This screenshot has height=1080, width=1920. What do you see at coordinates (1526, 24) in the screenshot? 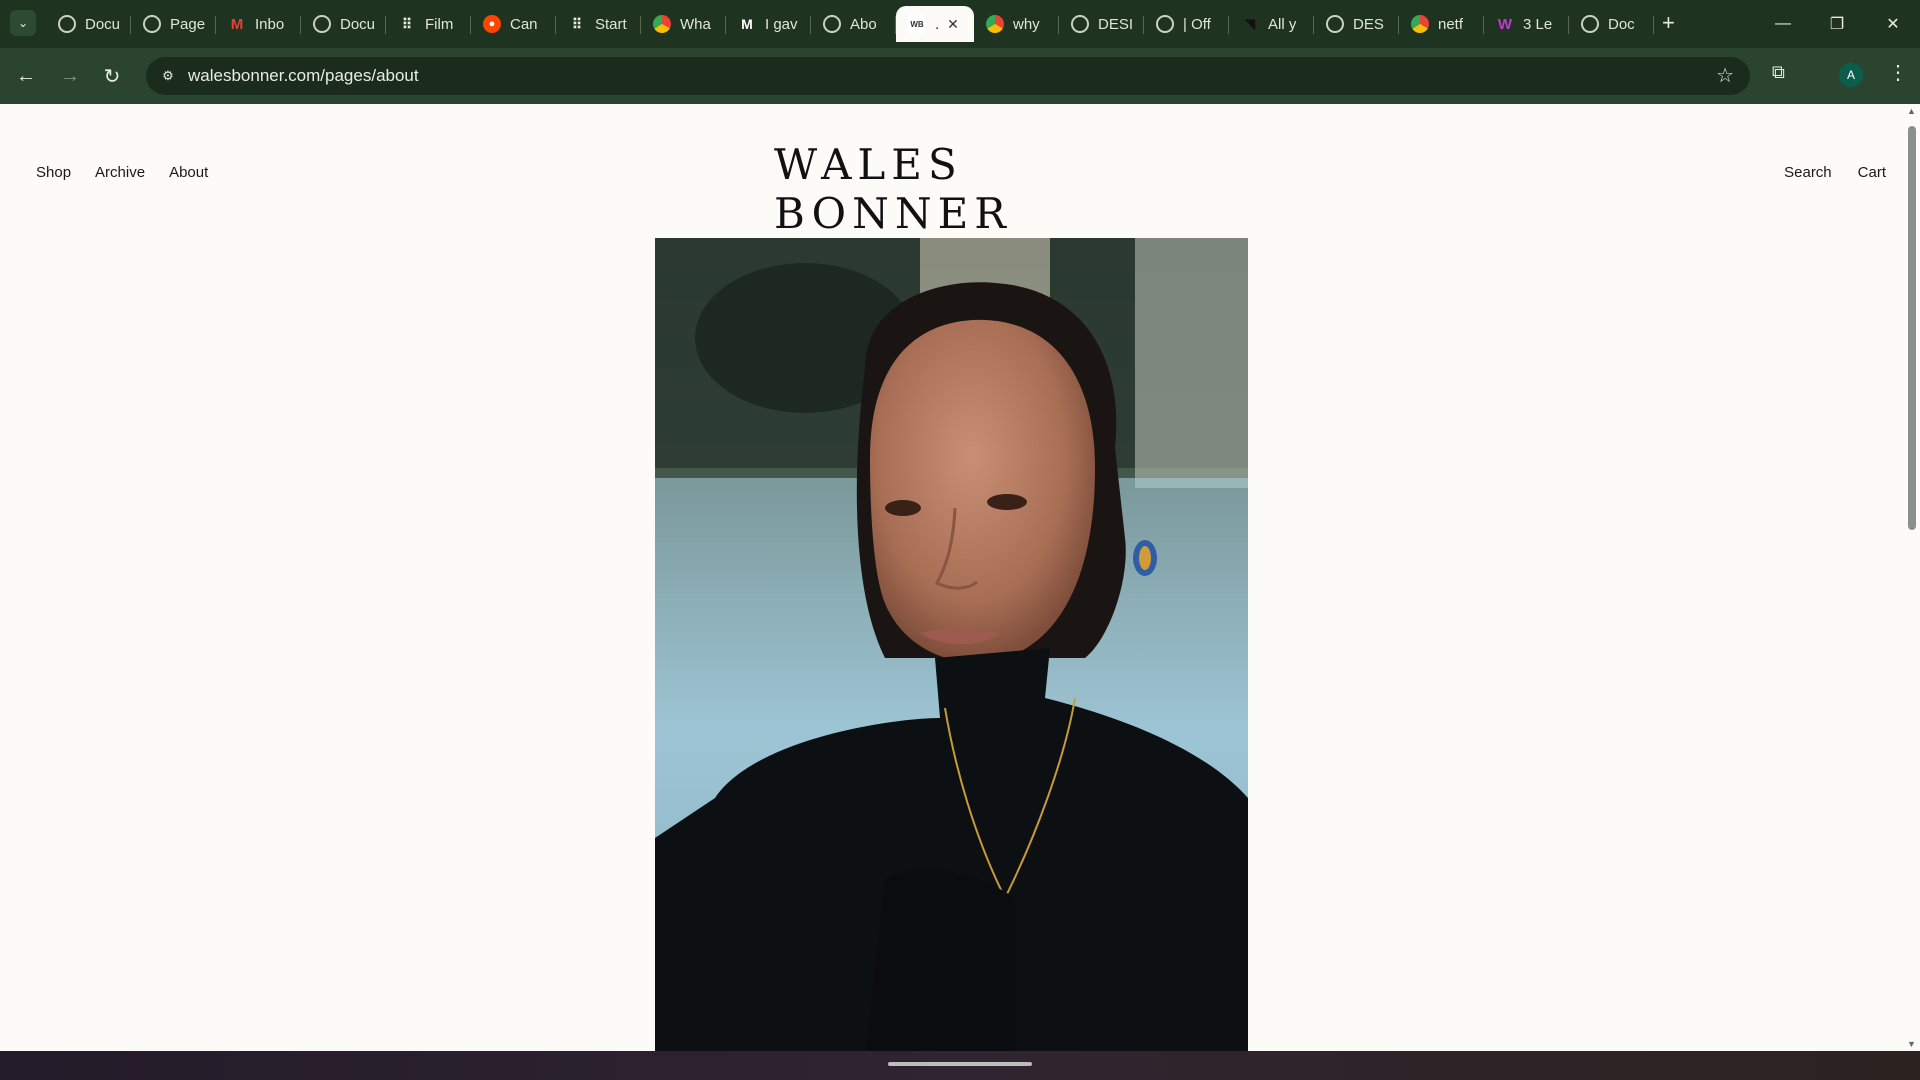
I see `tab: W3 Le` at bounding box center [1526, 24].